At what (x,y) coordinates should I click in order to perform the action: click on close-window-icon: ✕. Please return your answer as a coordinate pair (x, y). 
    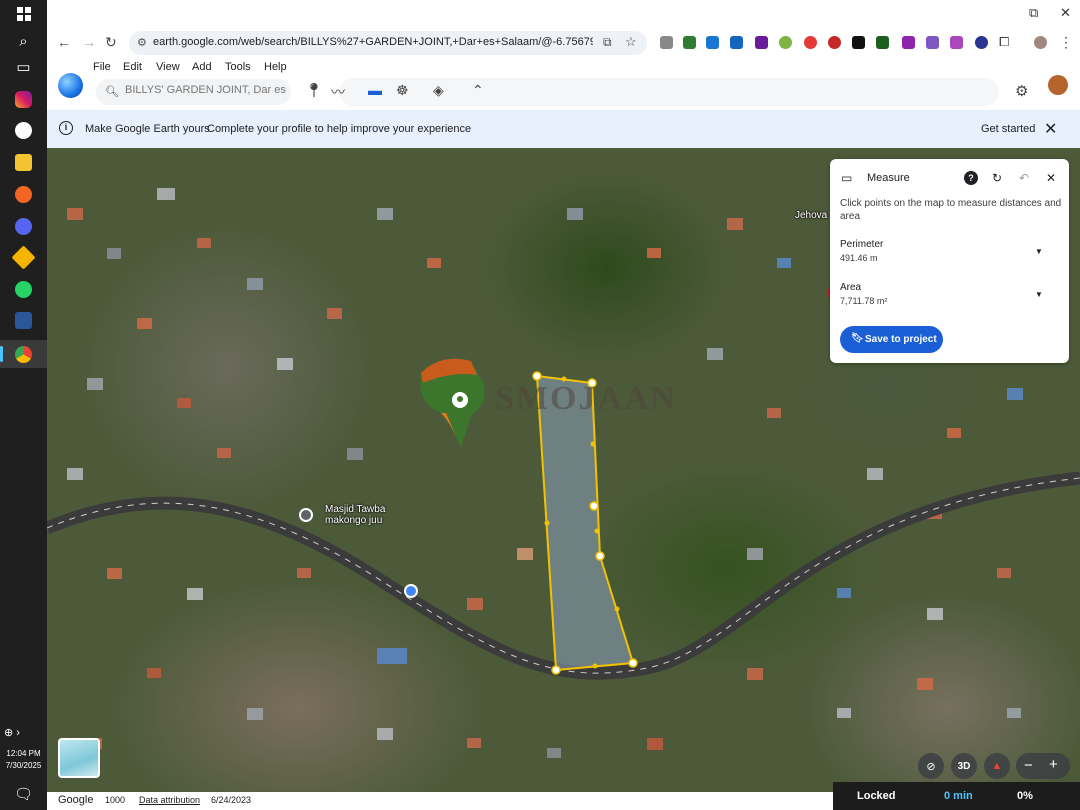
    Looking at the image, I should click on (1065, 13).